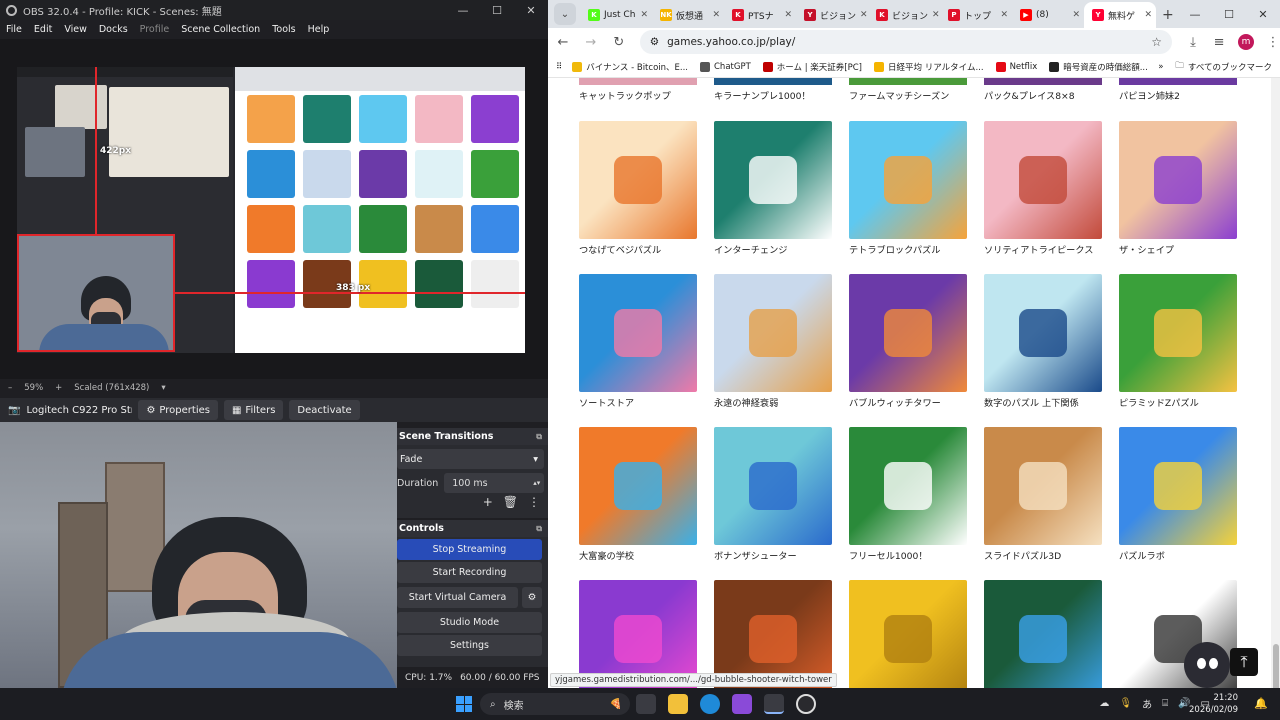 The image size is (1280, 720). What do you see at coordinates (1213, 704) in the screenshot?
I see `clock: 21:20 2026/02/09` at bounding box center [1213, 704].